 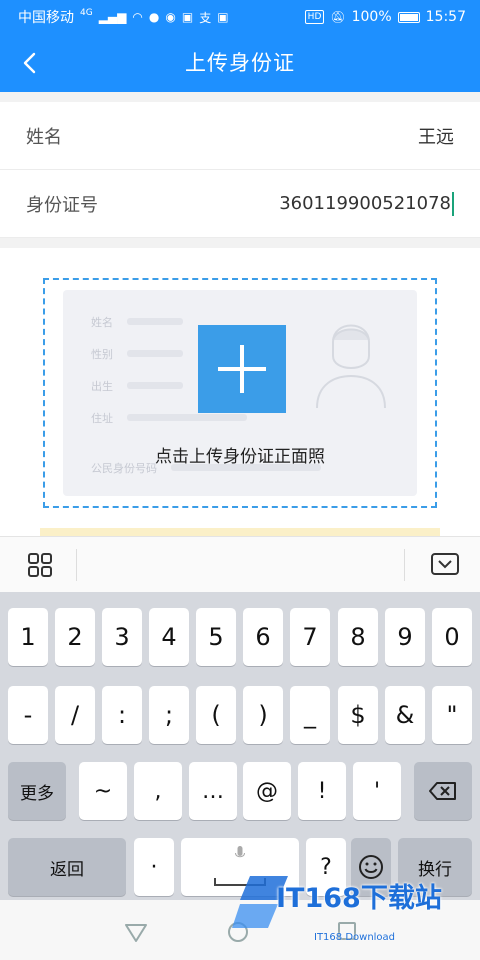 I want to click on message-icon: ●, so click(x=154, y=17).